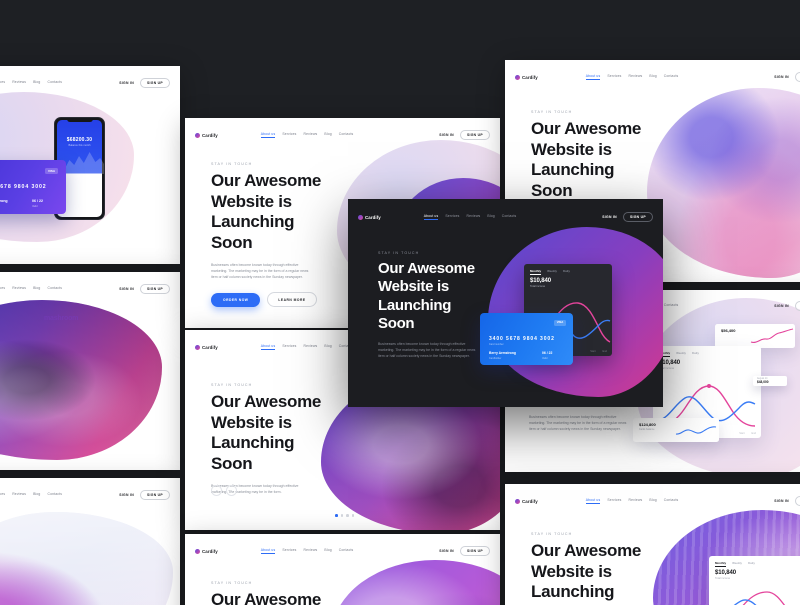 The image size is (800, 605). I want to click on order-now-button: ORDER NOW, so click(236, 299).